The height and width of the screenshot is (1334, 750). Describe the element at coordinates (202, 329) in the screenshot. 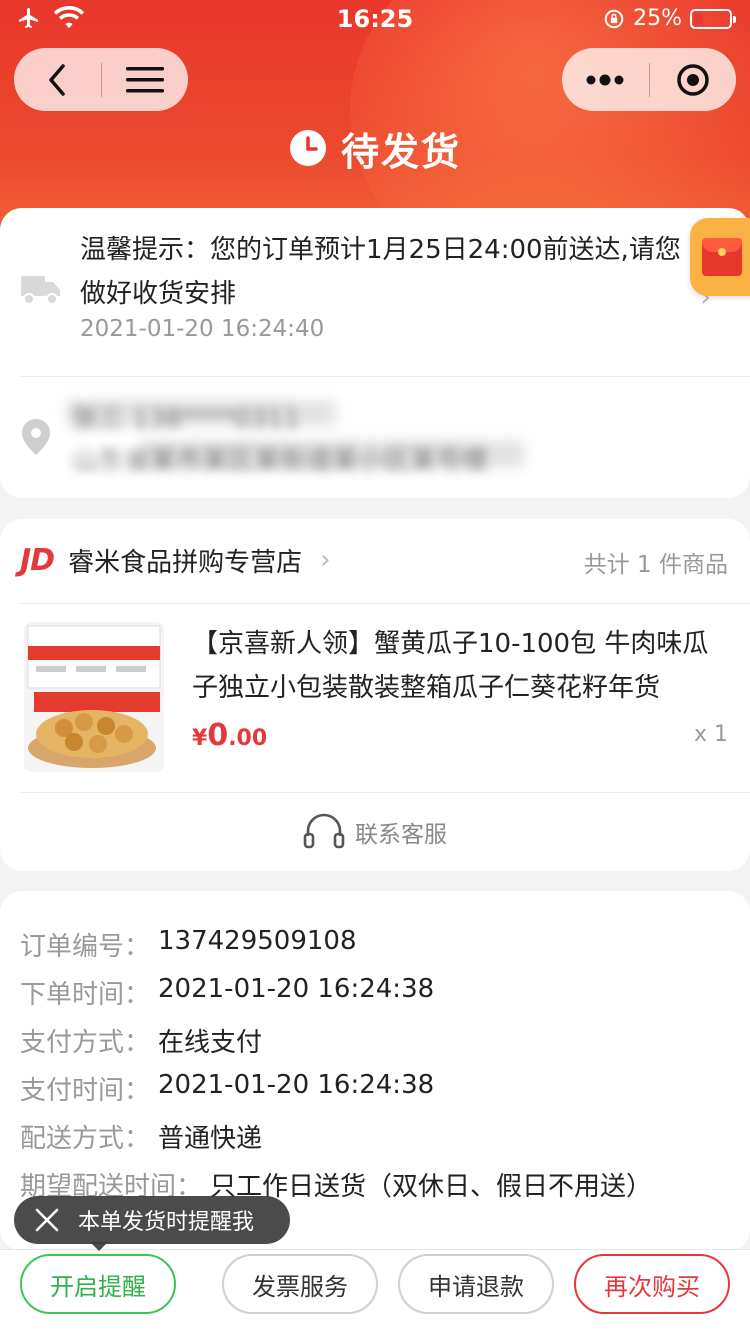

I see `delivery-notice-time: 2021-01-20 16:24:40` at that location.